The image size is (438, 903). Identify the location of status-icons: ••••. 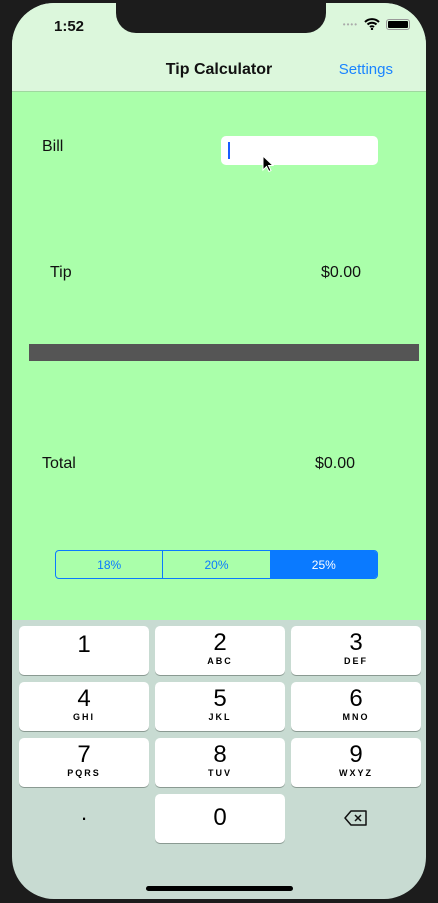
(376, 24).